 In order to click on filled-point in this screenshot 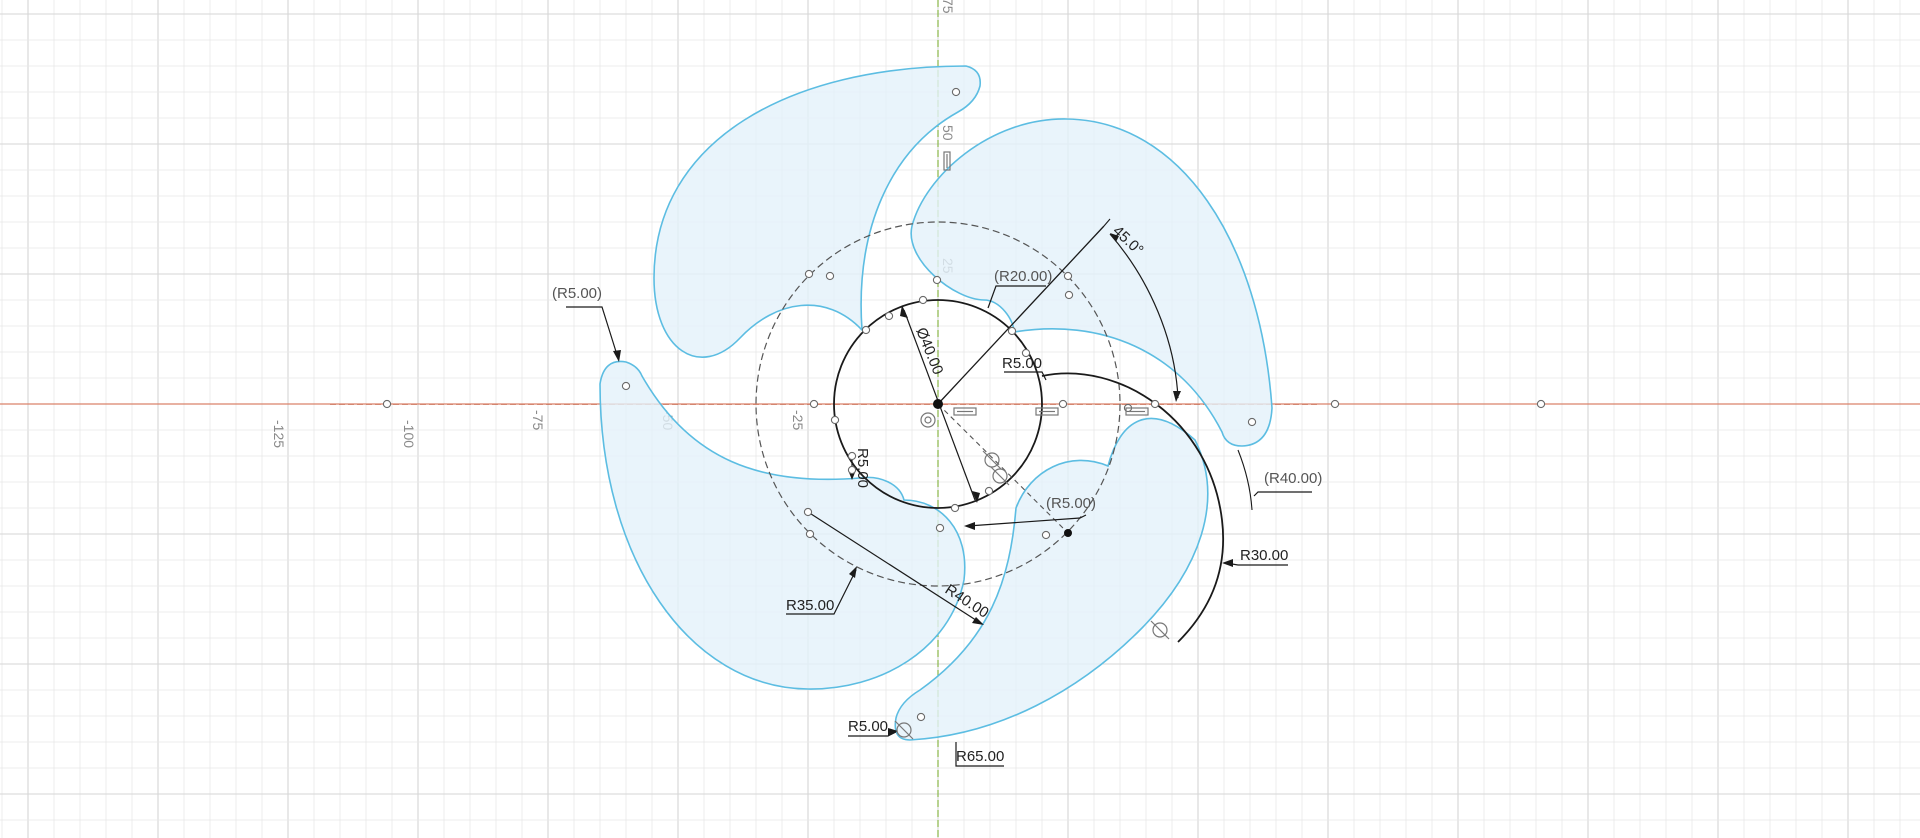, I will do `click(1068, 533)`.